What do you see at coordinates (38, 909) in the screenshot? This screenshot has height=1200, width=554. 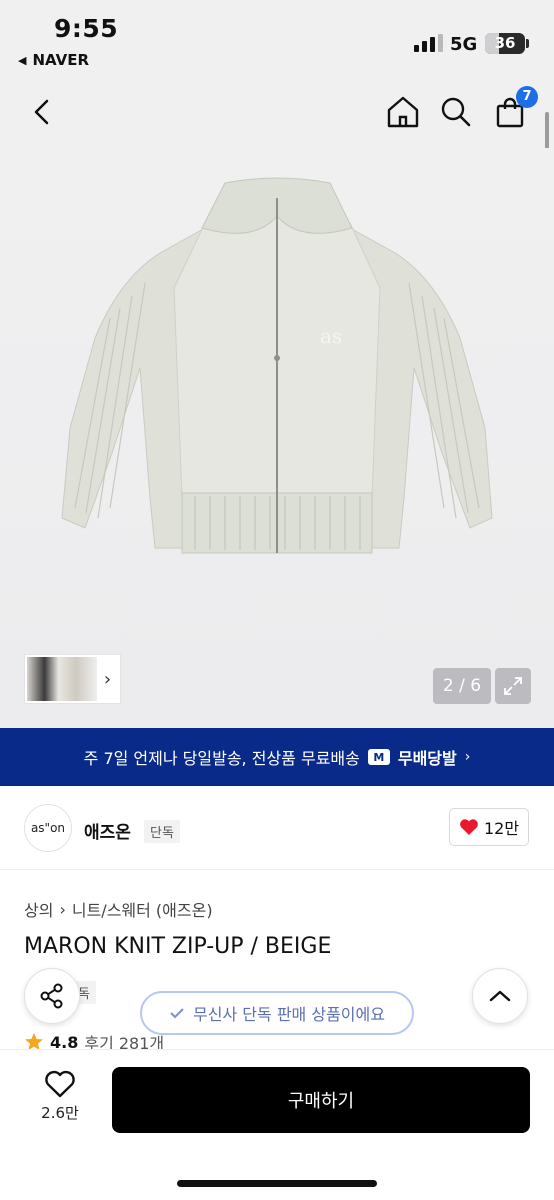 I see `breadcrumb-category: 상의` at bounding box center [38, 909].